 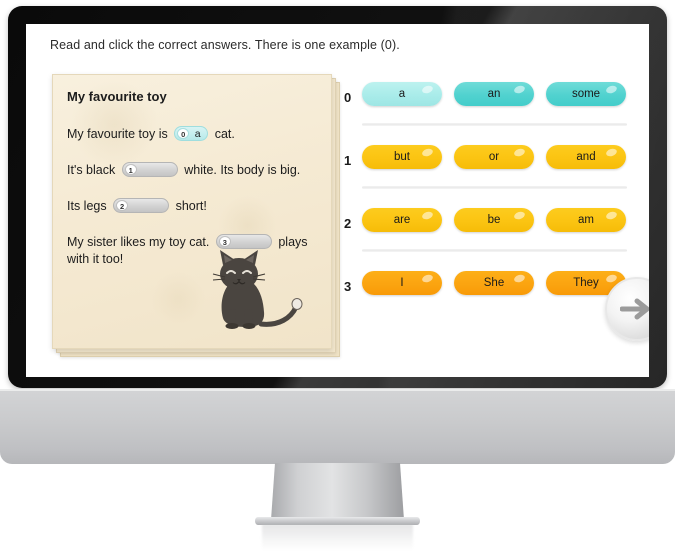 What do you see at coordinates (122, 206) in the screenshot?
I see `blank-2-number: 2` at bounding box center [122, 206].